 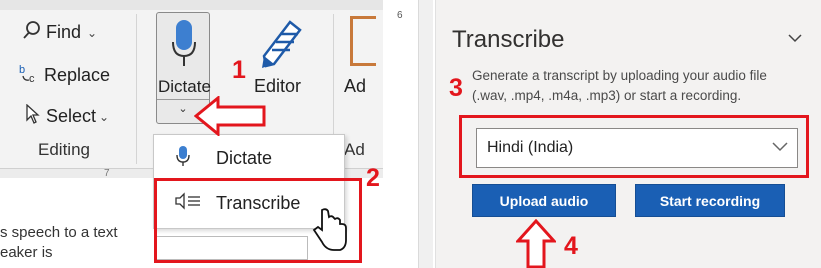 I want to click on vertical-ruler, so click(x=425, y=134).